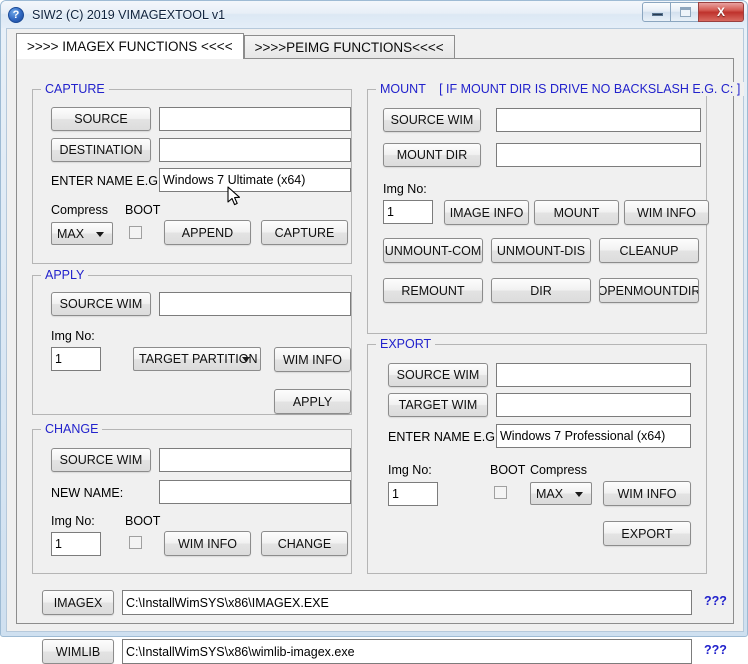 This screenshot has width=748, height=664. Describe the element at coordinates (407, 602) in the screenshot. I see `imagex-path-input: C:\InstallWimSYS\x86\IMAGEX.EXE` at that location.